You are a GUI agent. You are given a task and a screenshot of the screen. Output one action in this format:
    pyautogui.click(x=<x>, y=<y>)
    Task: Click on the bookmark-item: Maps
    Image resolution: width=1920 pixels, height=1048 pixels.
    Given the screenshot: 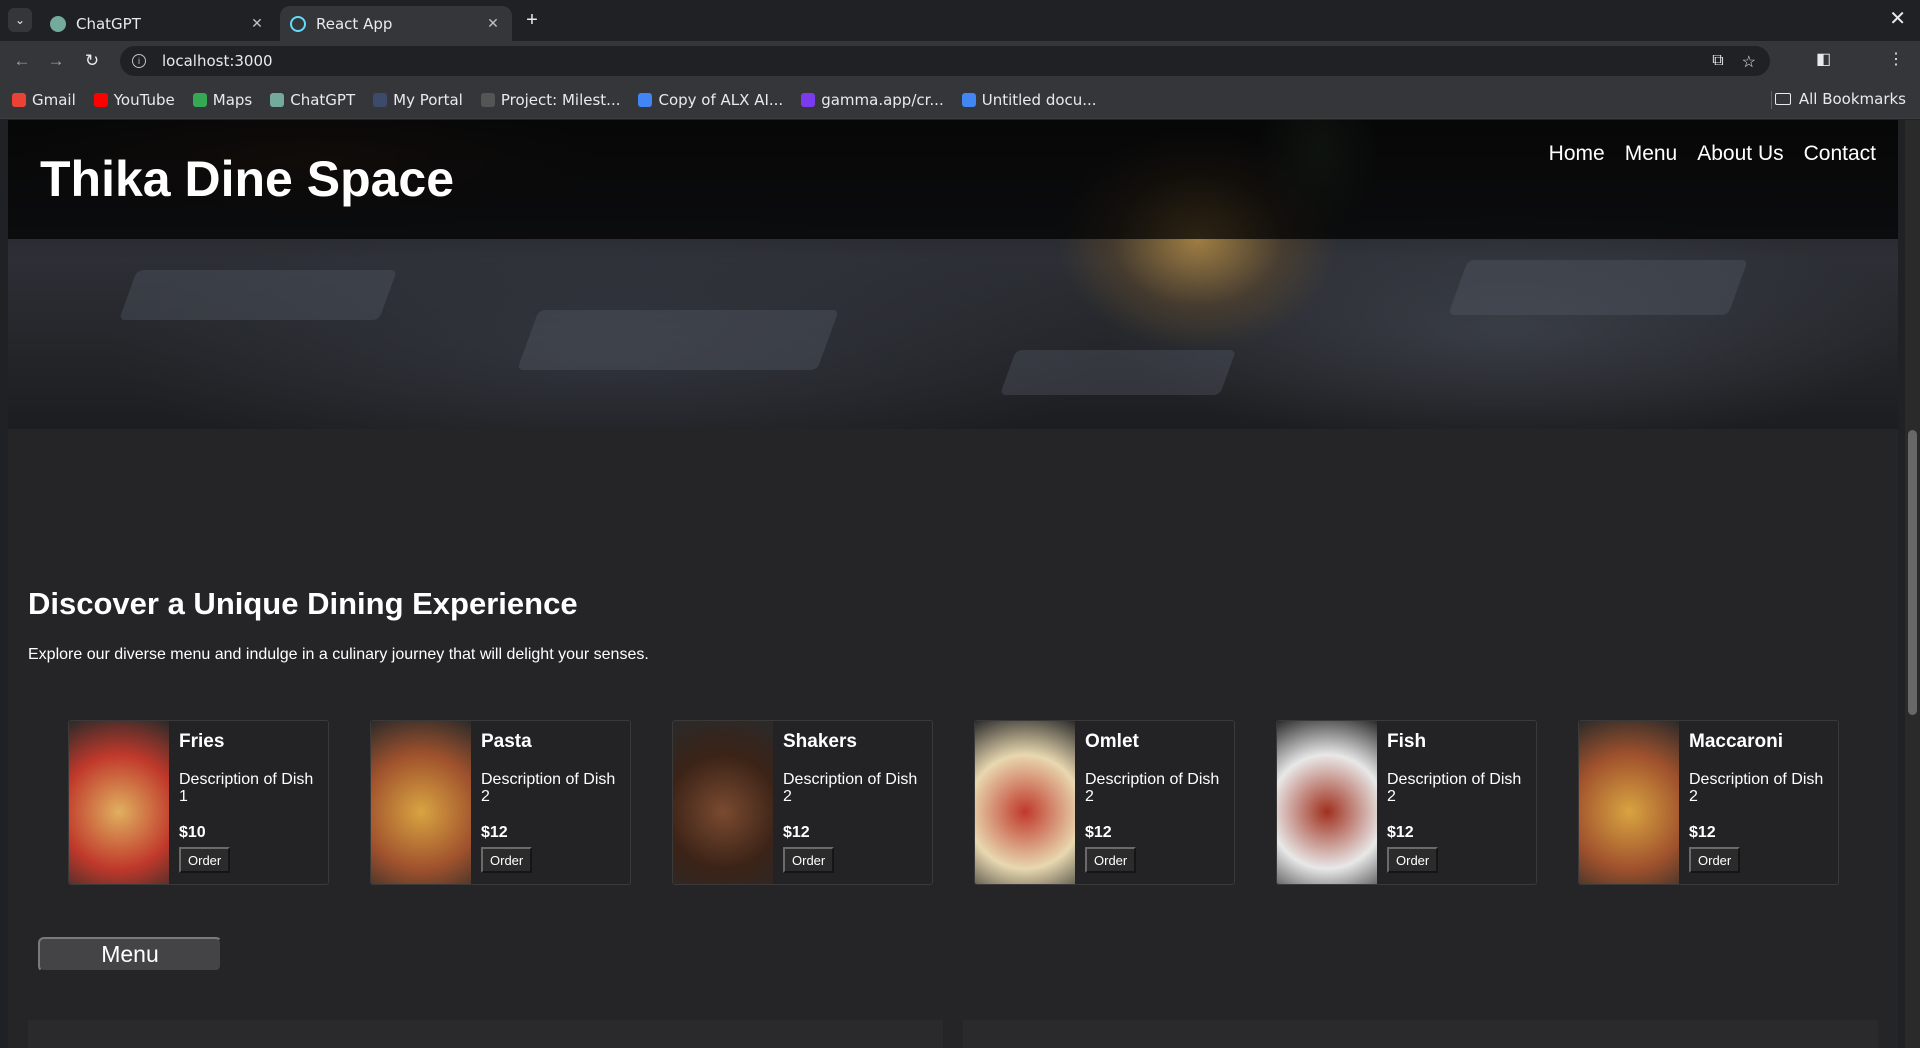 What is the action you would take?
    pyautogui.click(x=222, y=99)
    